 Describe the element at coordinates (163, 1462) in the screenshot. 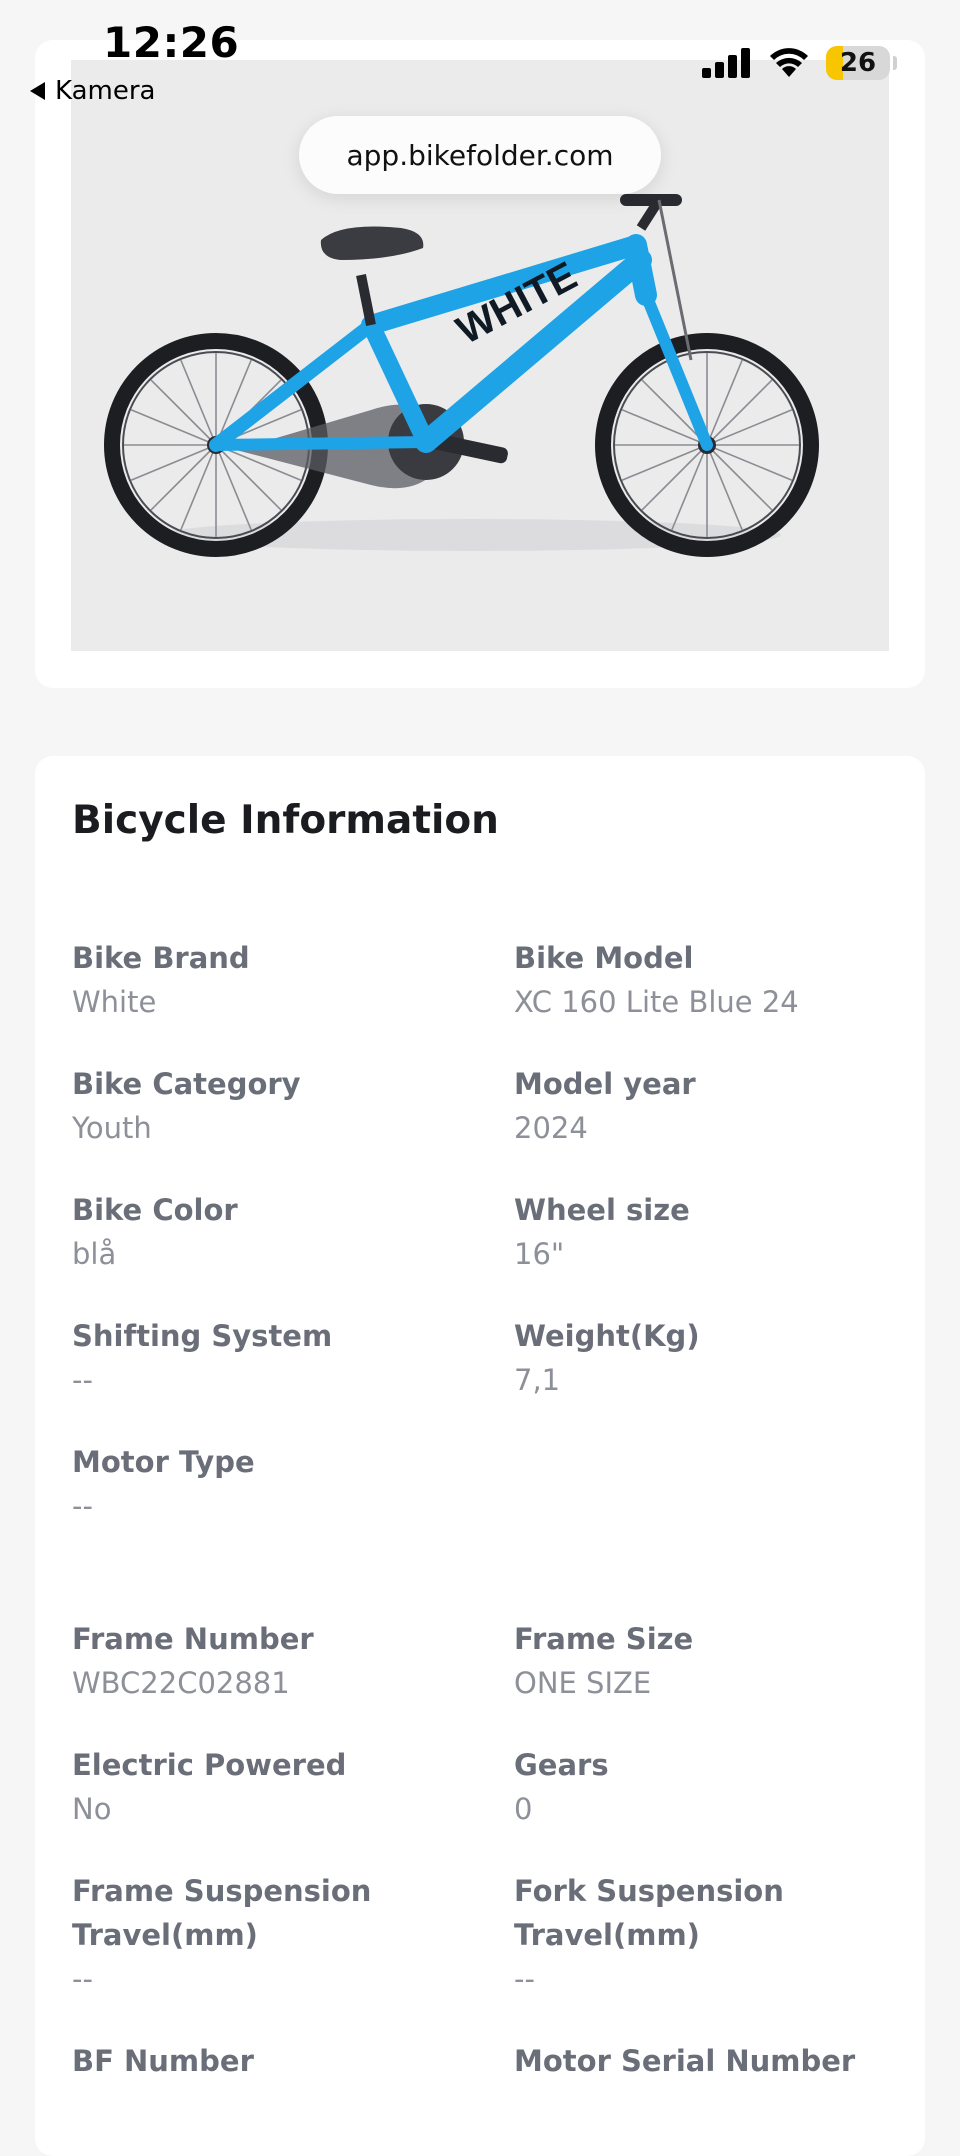

I see `field-label: Motor Type` at that location.